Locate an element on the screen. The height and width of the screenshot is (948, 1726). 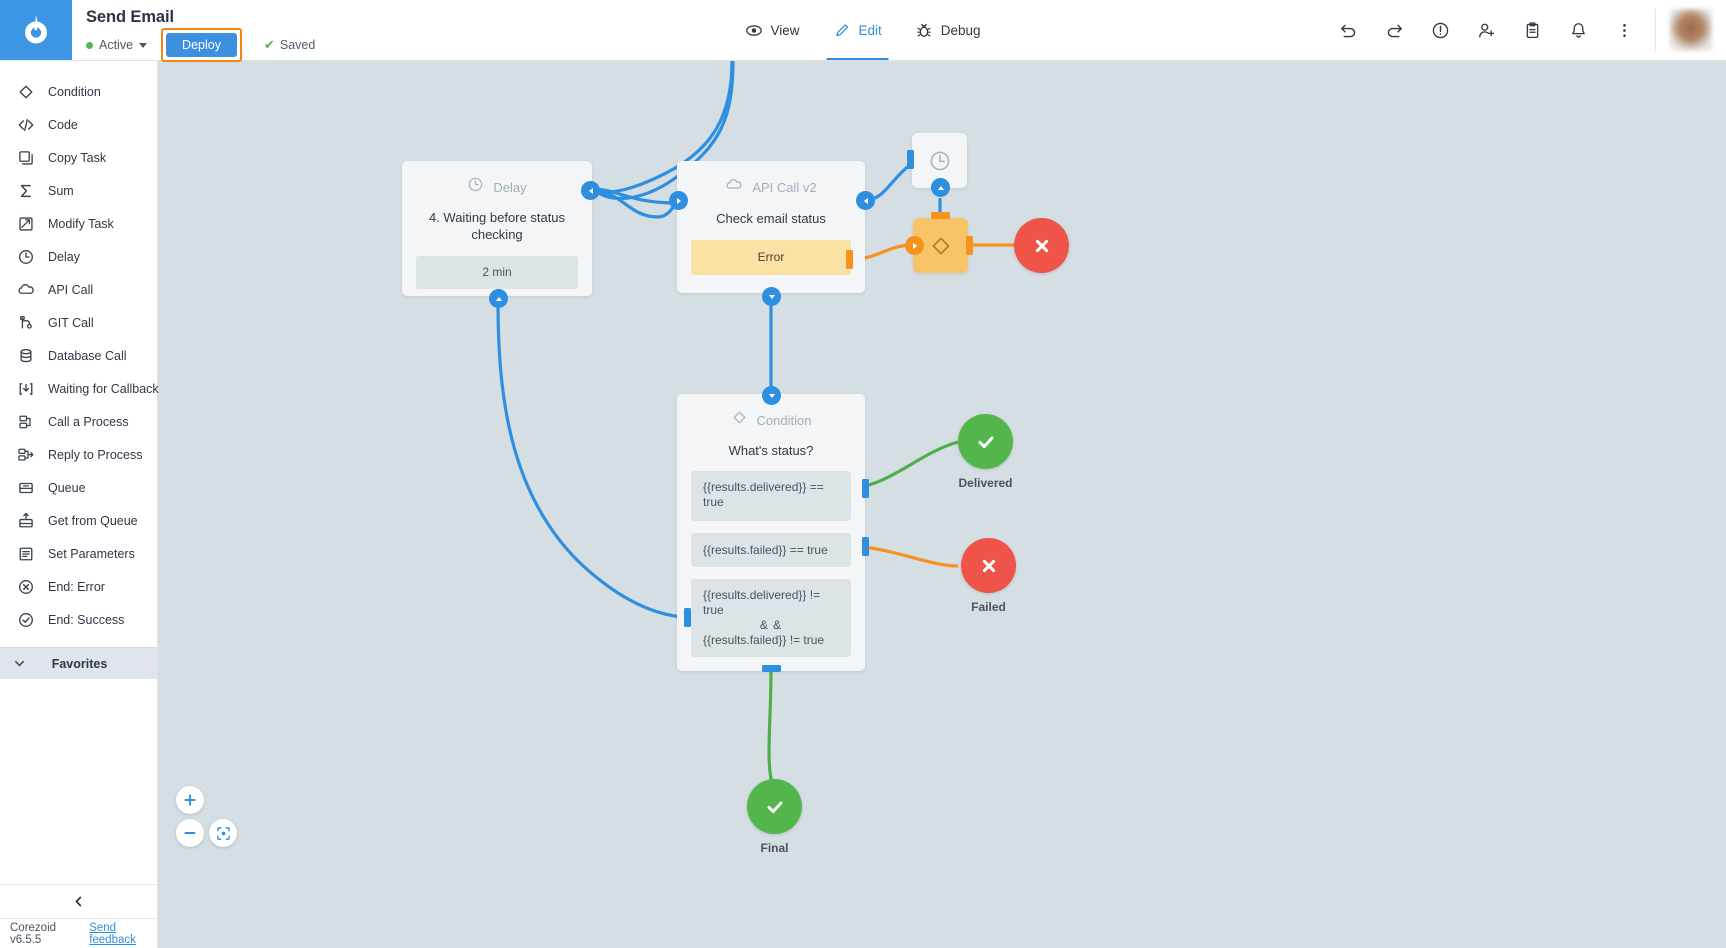
mode-tabs: View Edit Debug is located at coordinates (862, 30).